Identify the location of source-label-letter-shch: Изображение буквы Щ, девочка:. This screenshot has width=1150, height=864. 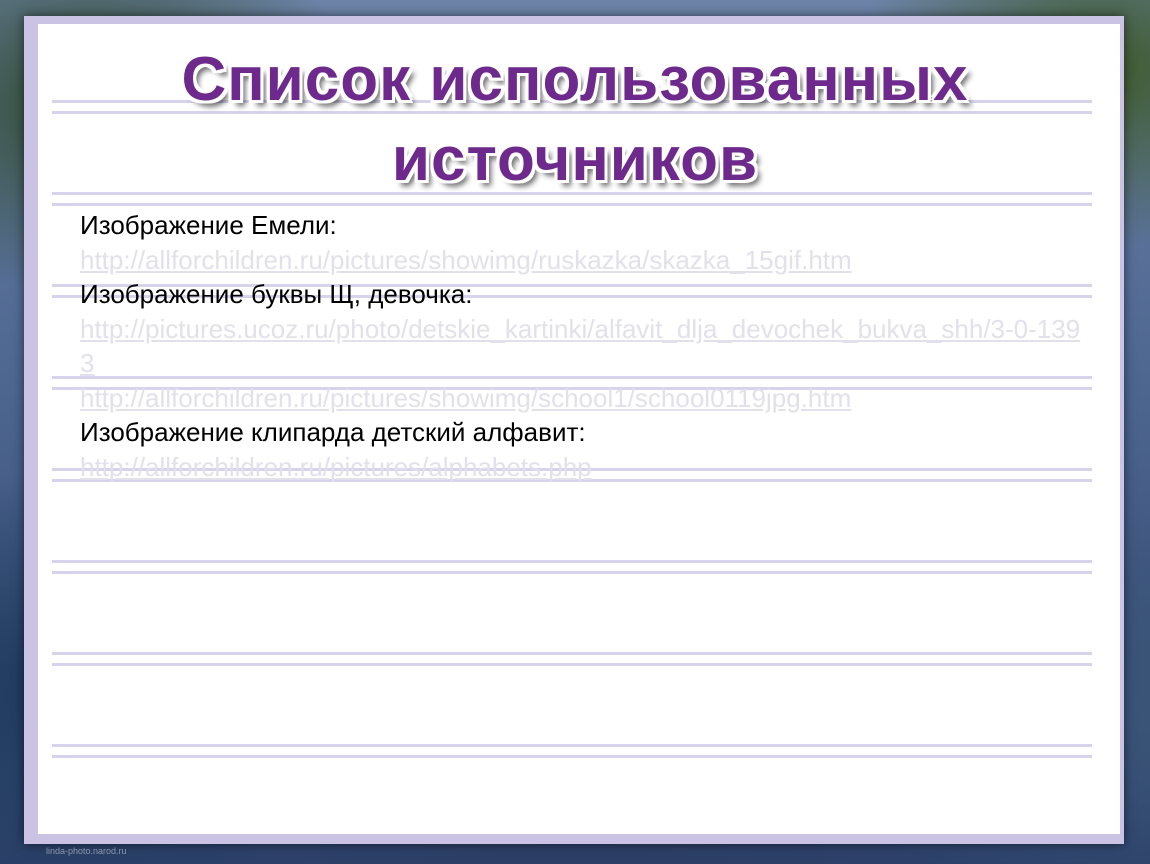
(276, 294).